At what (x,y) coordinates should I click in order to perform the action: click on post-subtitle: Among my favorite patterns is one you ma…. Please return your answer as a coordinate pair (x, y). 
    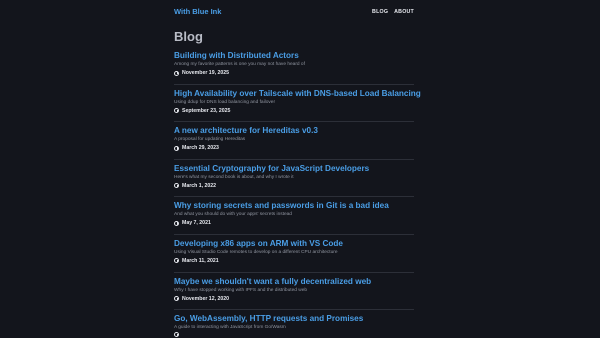
    Looking at the image, I should click on (239, 64).